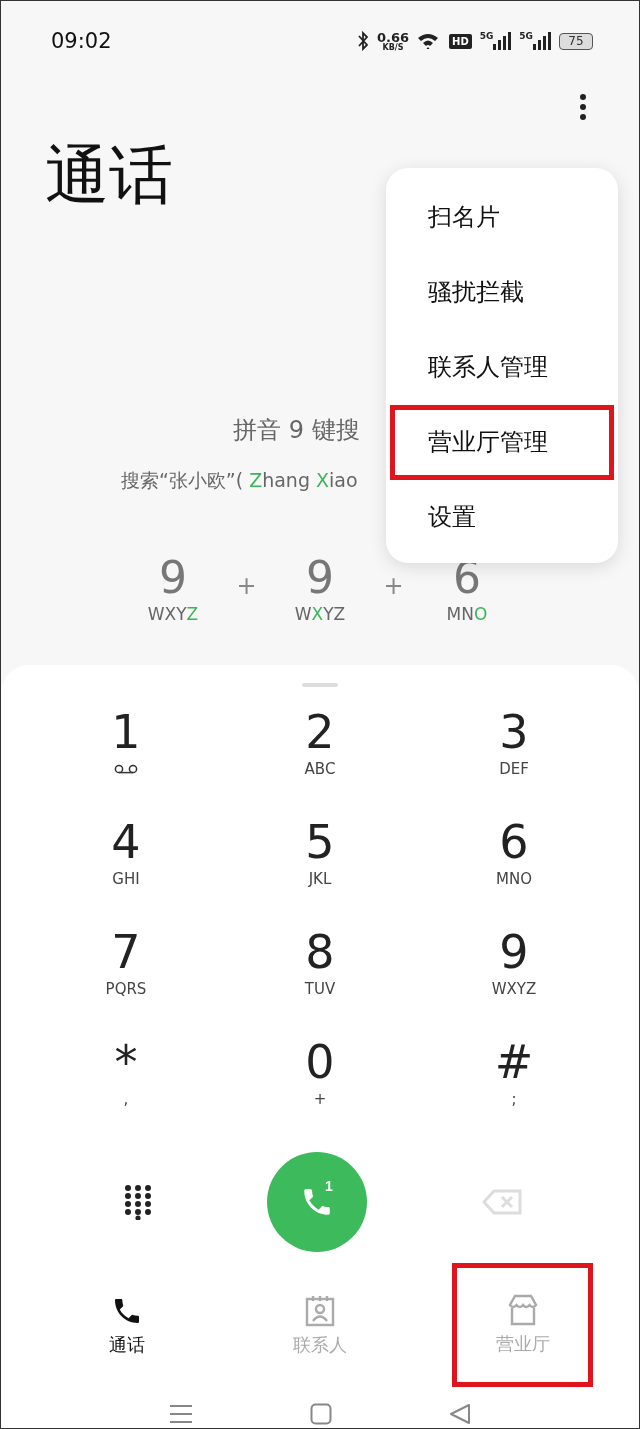 This screenshot has width=640, height=1429. I want to click on dial-key: # ;, so click(514, 1092).